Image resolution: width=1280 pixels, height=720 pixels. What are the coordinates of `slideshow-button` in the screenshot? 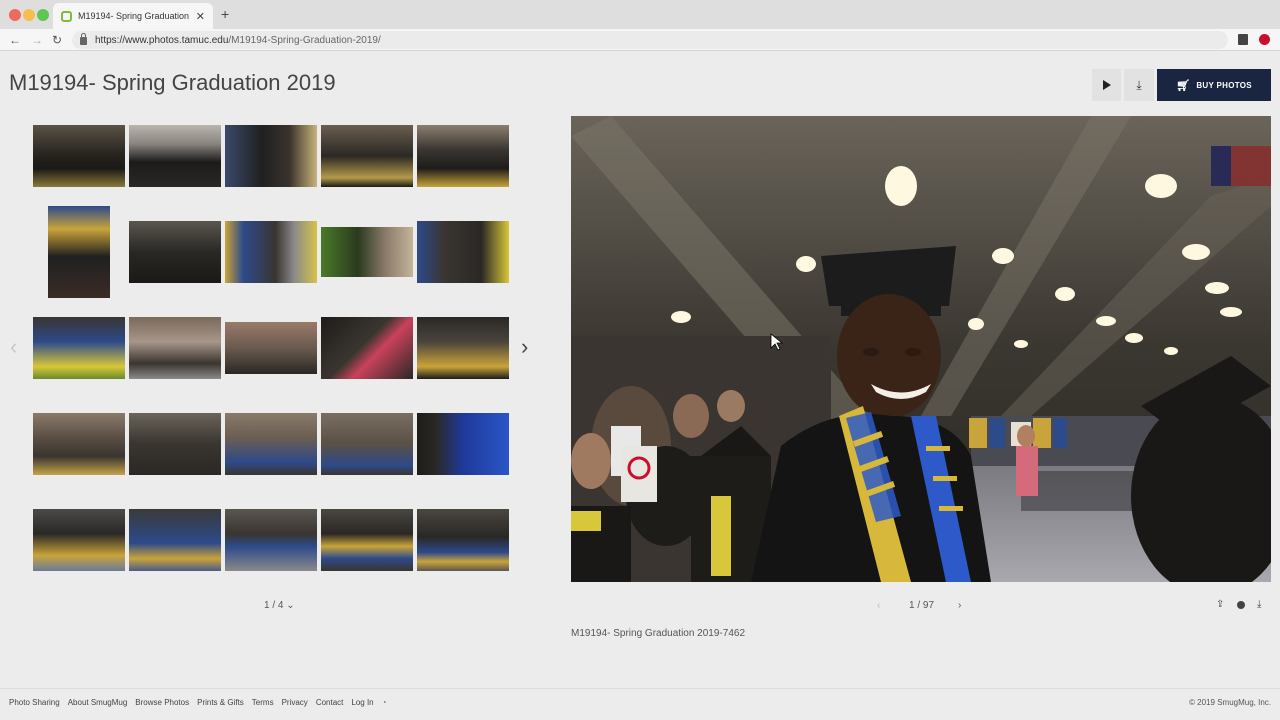 It's located at (1106, 85).